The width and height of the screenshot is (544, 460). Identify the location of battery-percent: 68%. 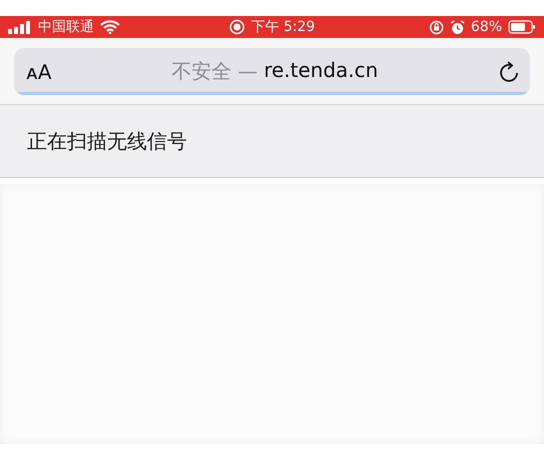
(486, 27).